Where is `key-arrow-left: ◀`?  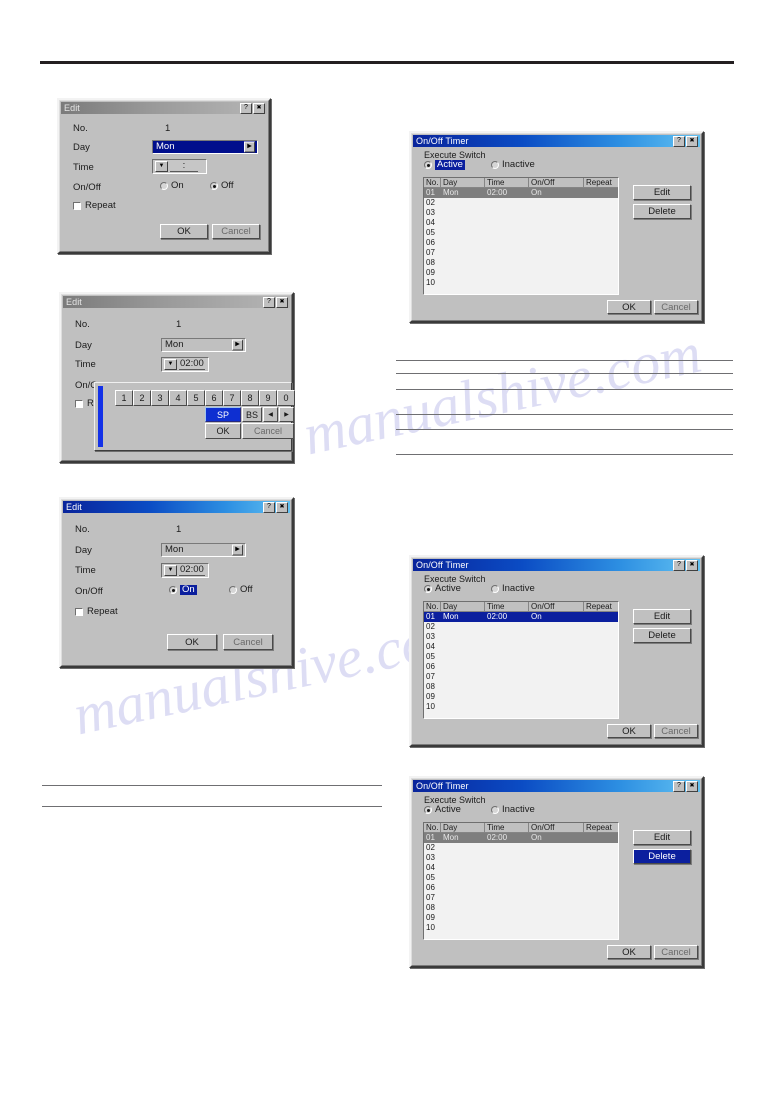 key-arrow-left: ◀ is located at coordinates (270, 414).